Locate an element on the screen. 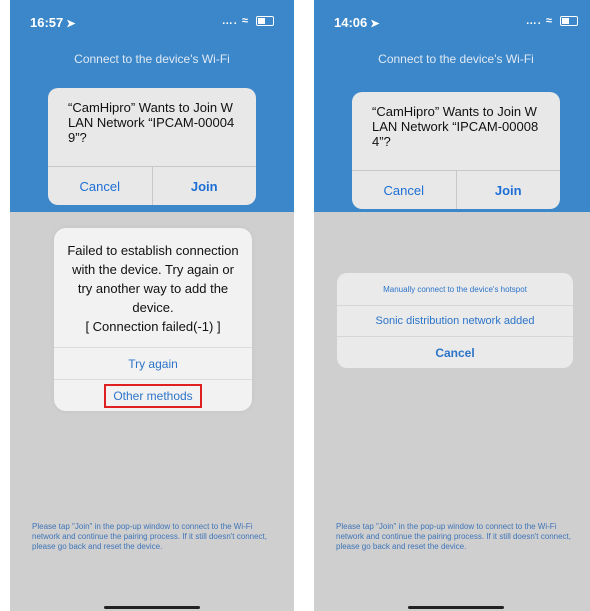 The image size is (590, 611). other-methods-label: Other methods is located at coordinates (153, 395).